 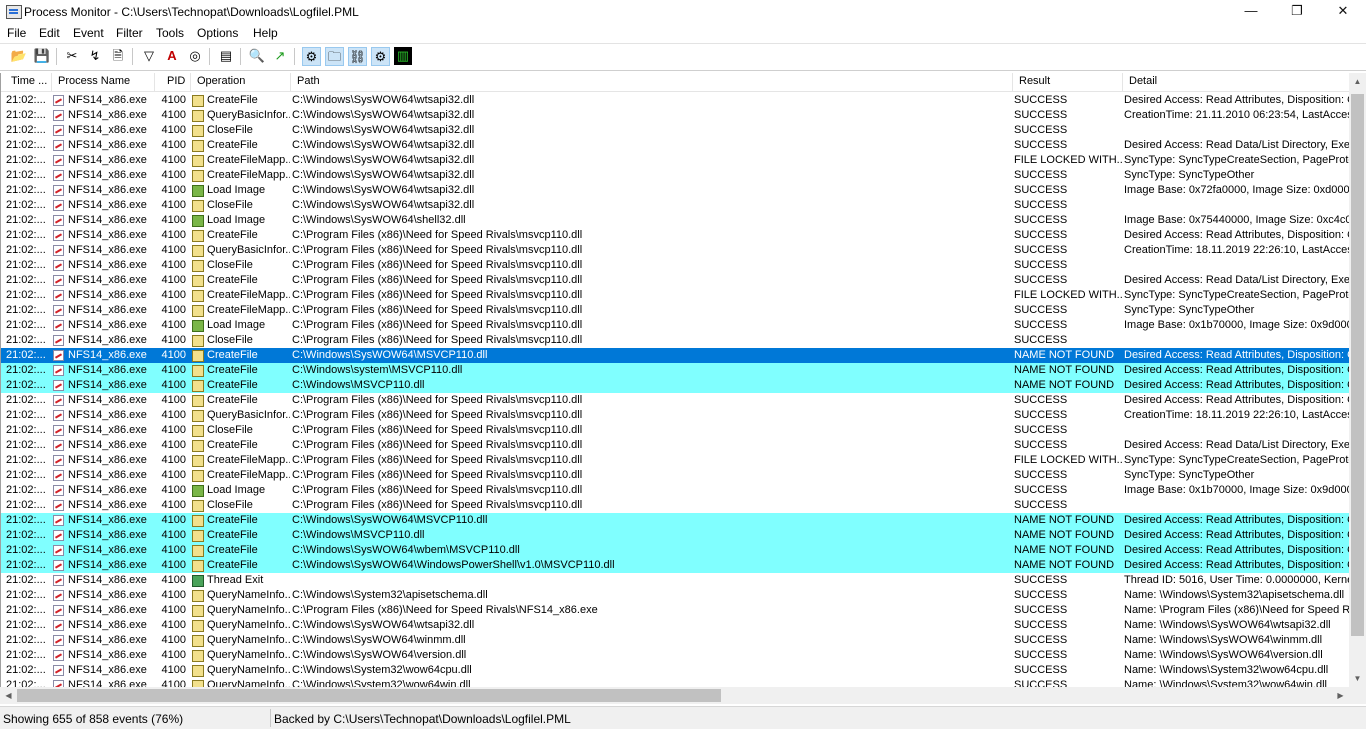 What do you see at coordinates (170, 33) in the screenshot?
I see `menu-tools: Tools` at bounding box center [170, 33].